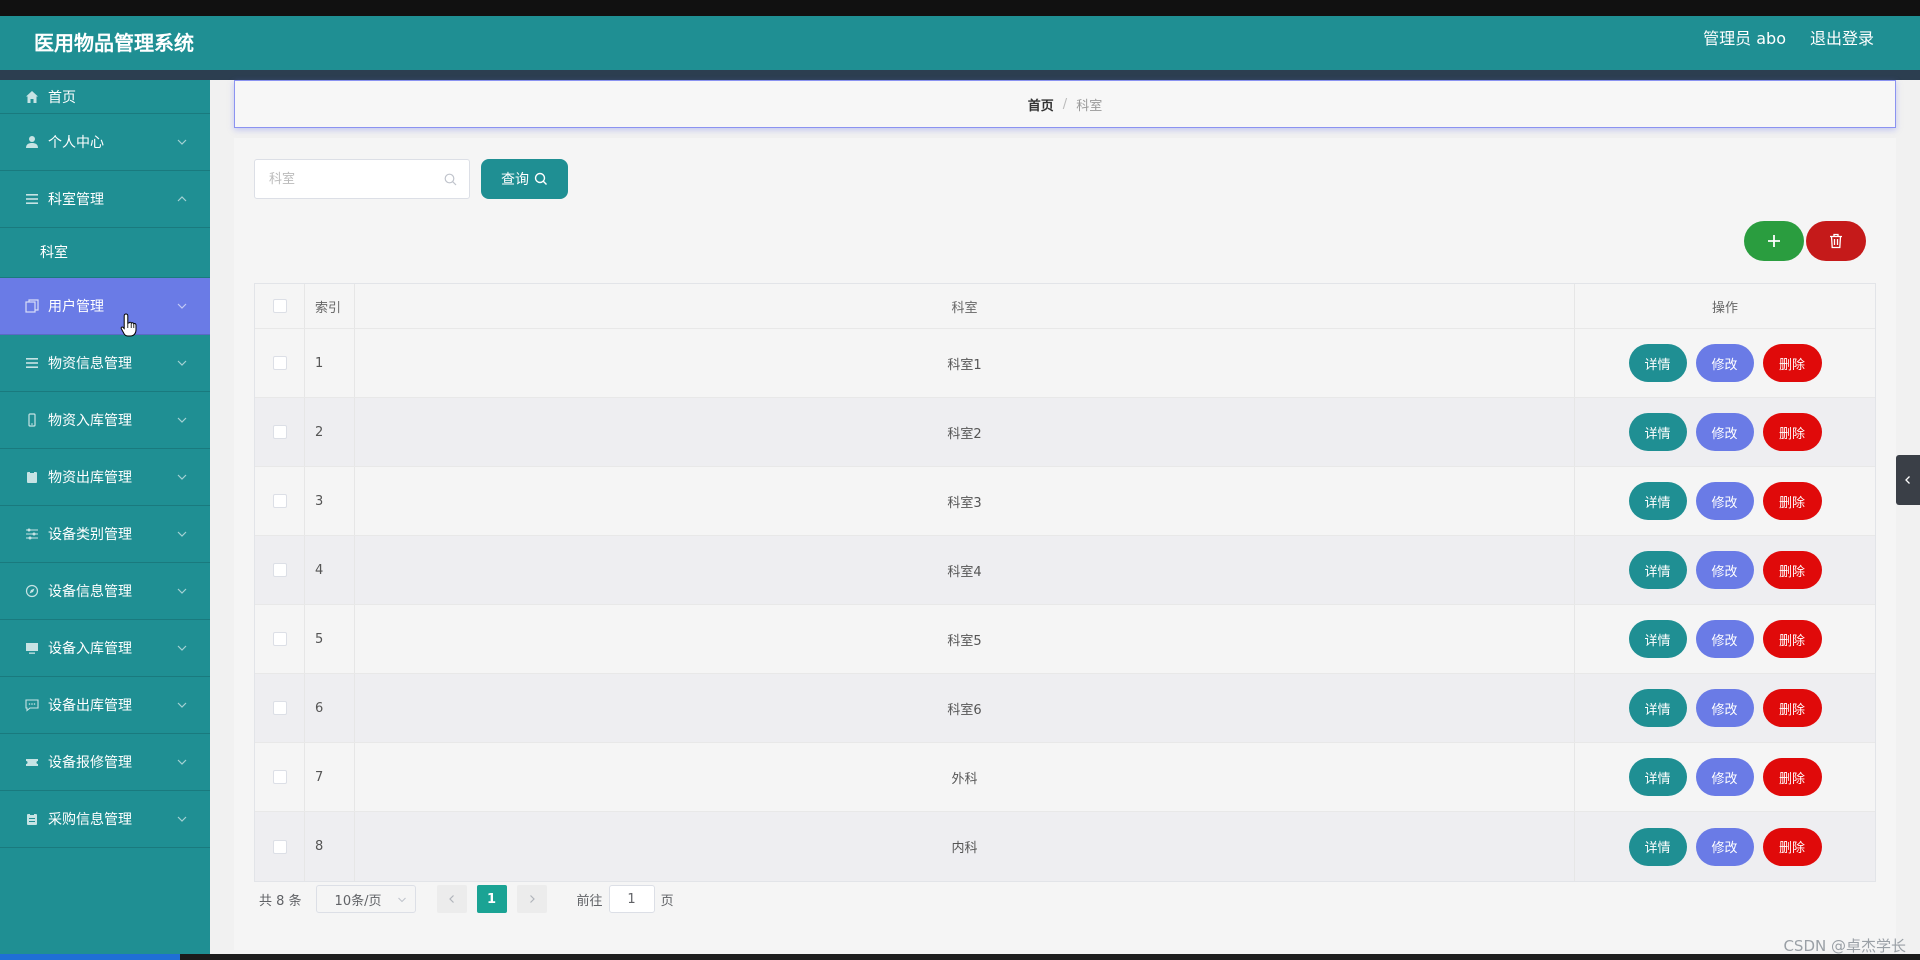  What do you see at coordinates (105, 97) in the screenshot?
I see `sidebar-item-home: 首页` at bounding box center [105, 97].